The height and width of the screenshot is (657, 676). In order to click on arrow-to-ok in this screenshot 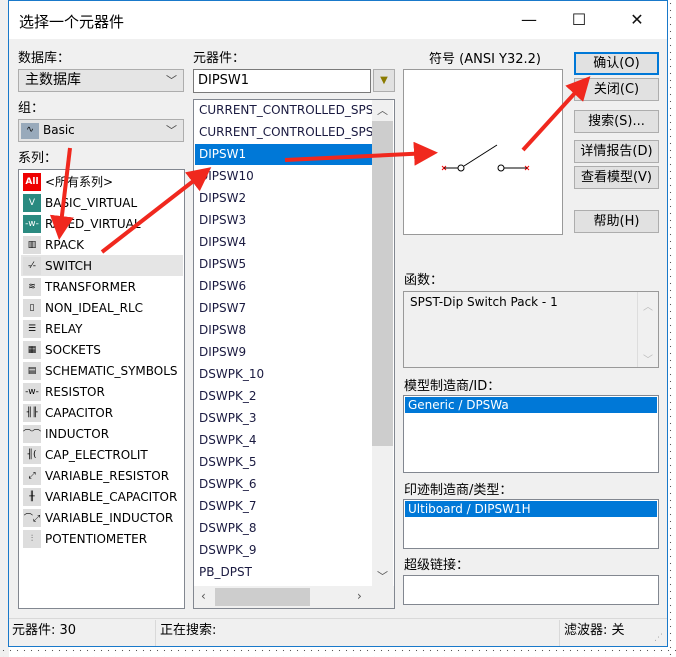, I will do `click(556, 114)`.